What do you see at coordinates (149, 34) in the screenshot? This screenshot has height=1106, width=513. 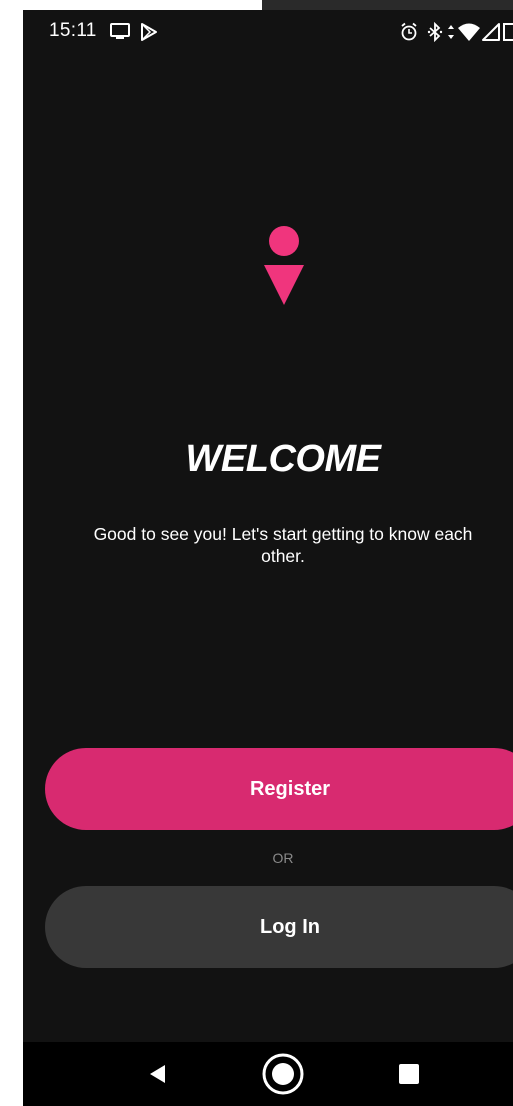 I see `play-store-icon` at bounding box center [149, 34].